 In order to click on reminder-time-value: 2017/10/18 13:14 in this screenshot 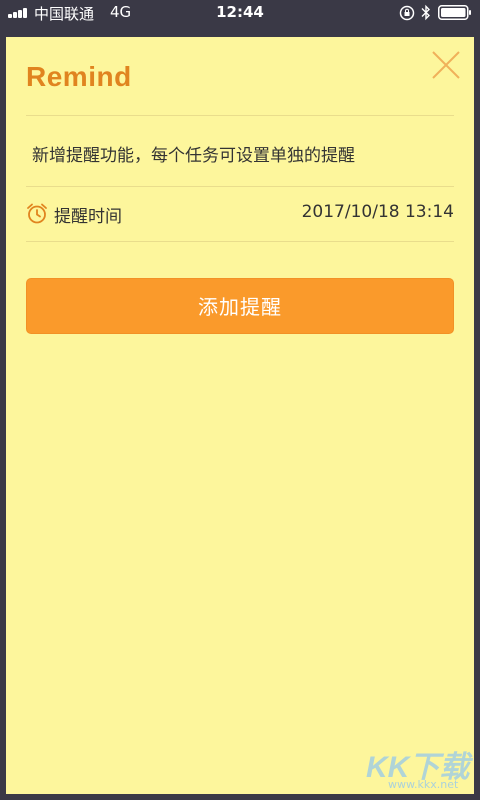, I will do `click(378, 212)`.